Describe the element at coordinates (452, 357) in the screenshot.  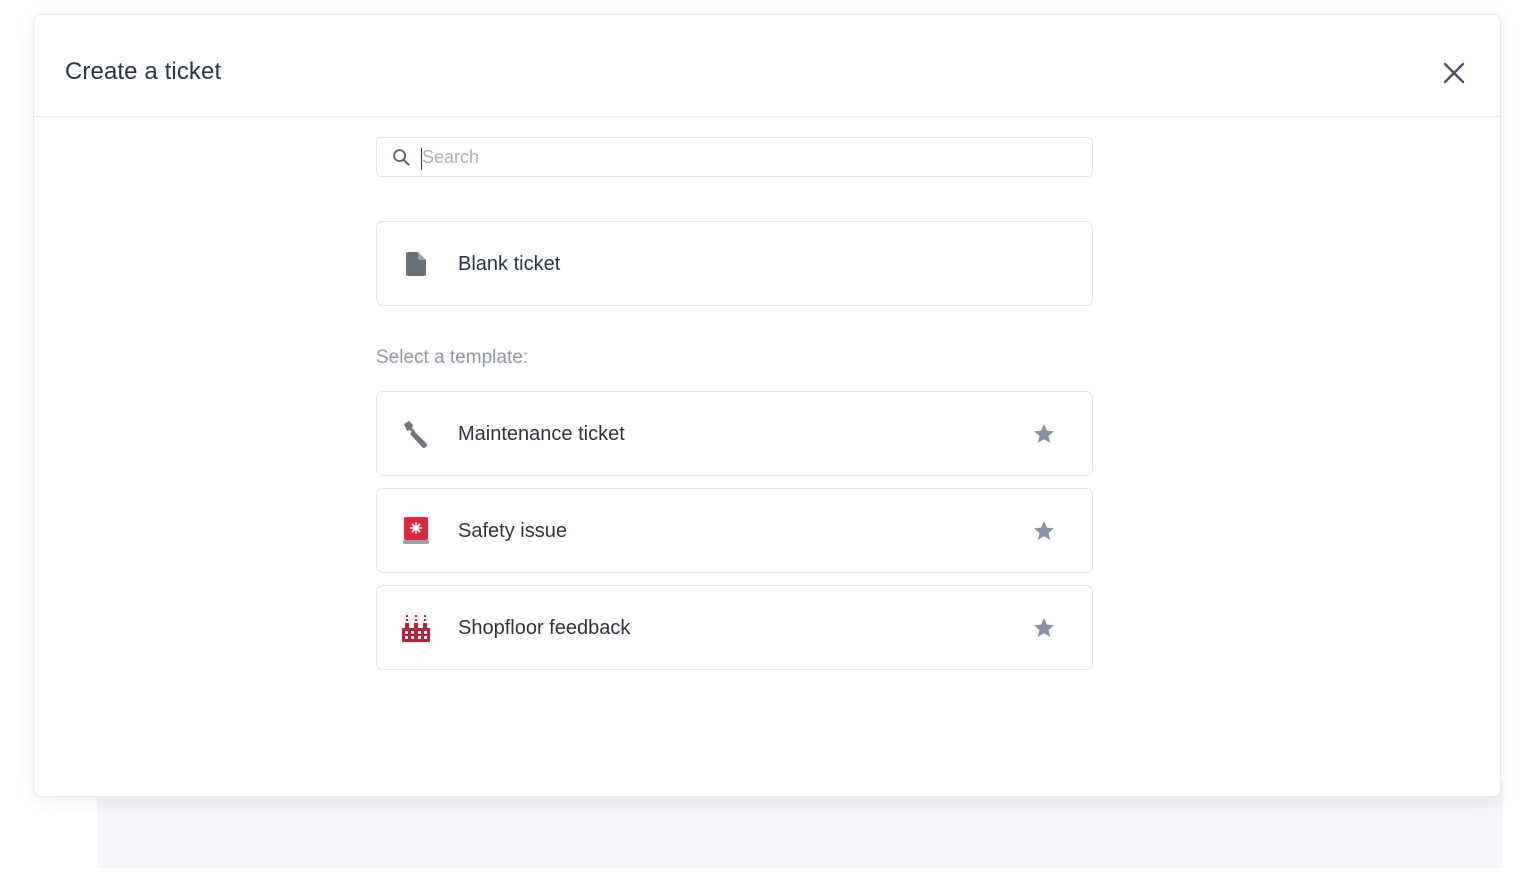
I see `template-section-label: Select a template:` at that location.